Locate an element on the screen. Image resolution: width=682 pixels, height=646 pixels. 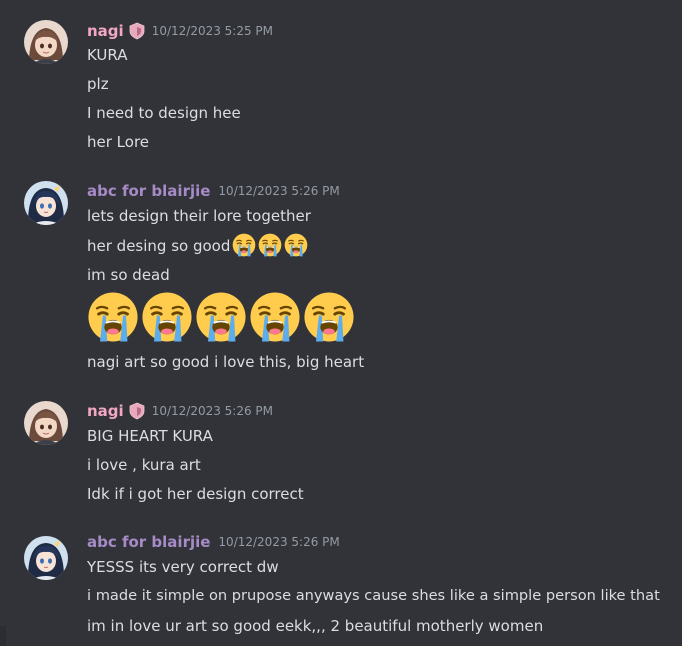
message-text-with-emoji: her desing so good is located at coordinates (197, 245).